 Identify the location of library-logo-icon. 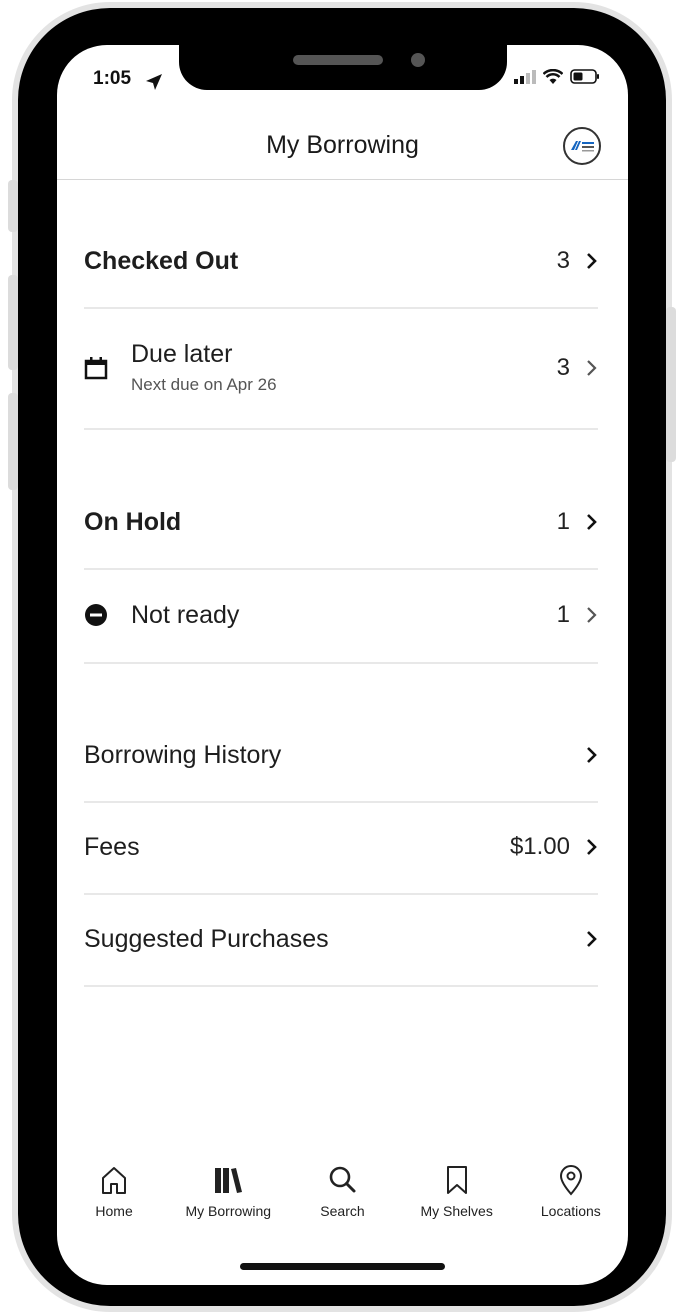
(582, 146).